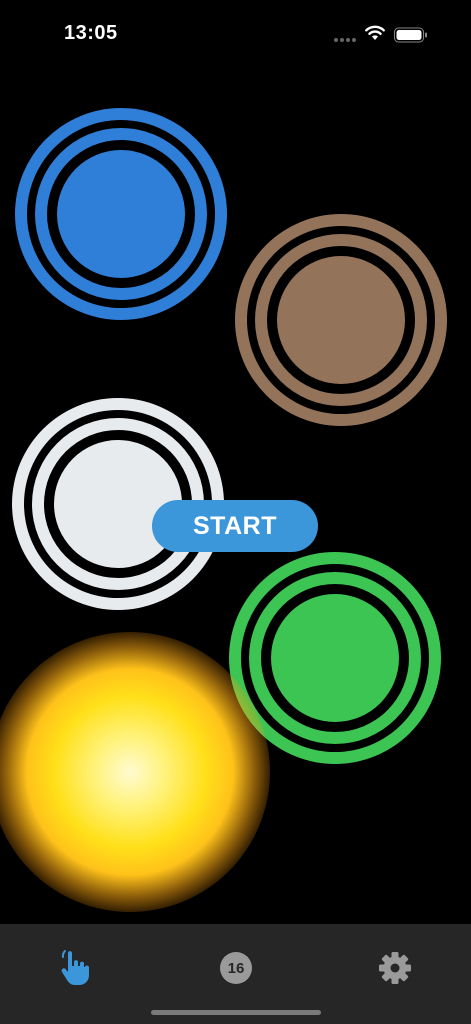 This screenshot has width=471, height=1024. I want to click on home-indicator, so click(236, 1012).